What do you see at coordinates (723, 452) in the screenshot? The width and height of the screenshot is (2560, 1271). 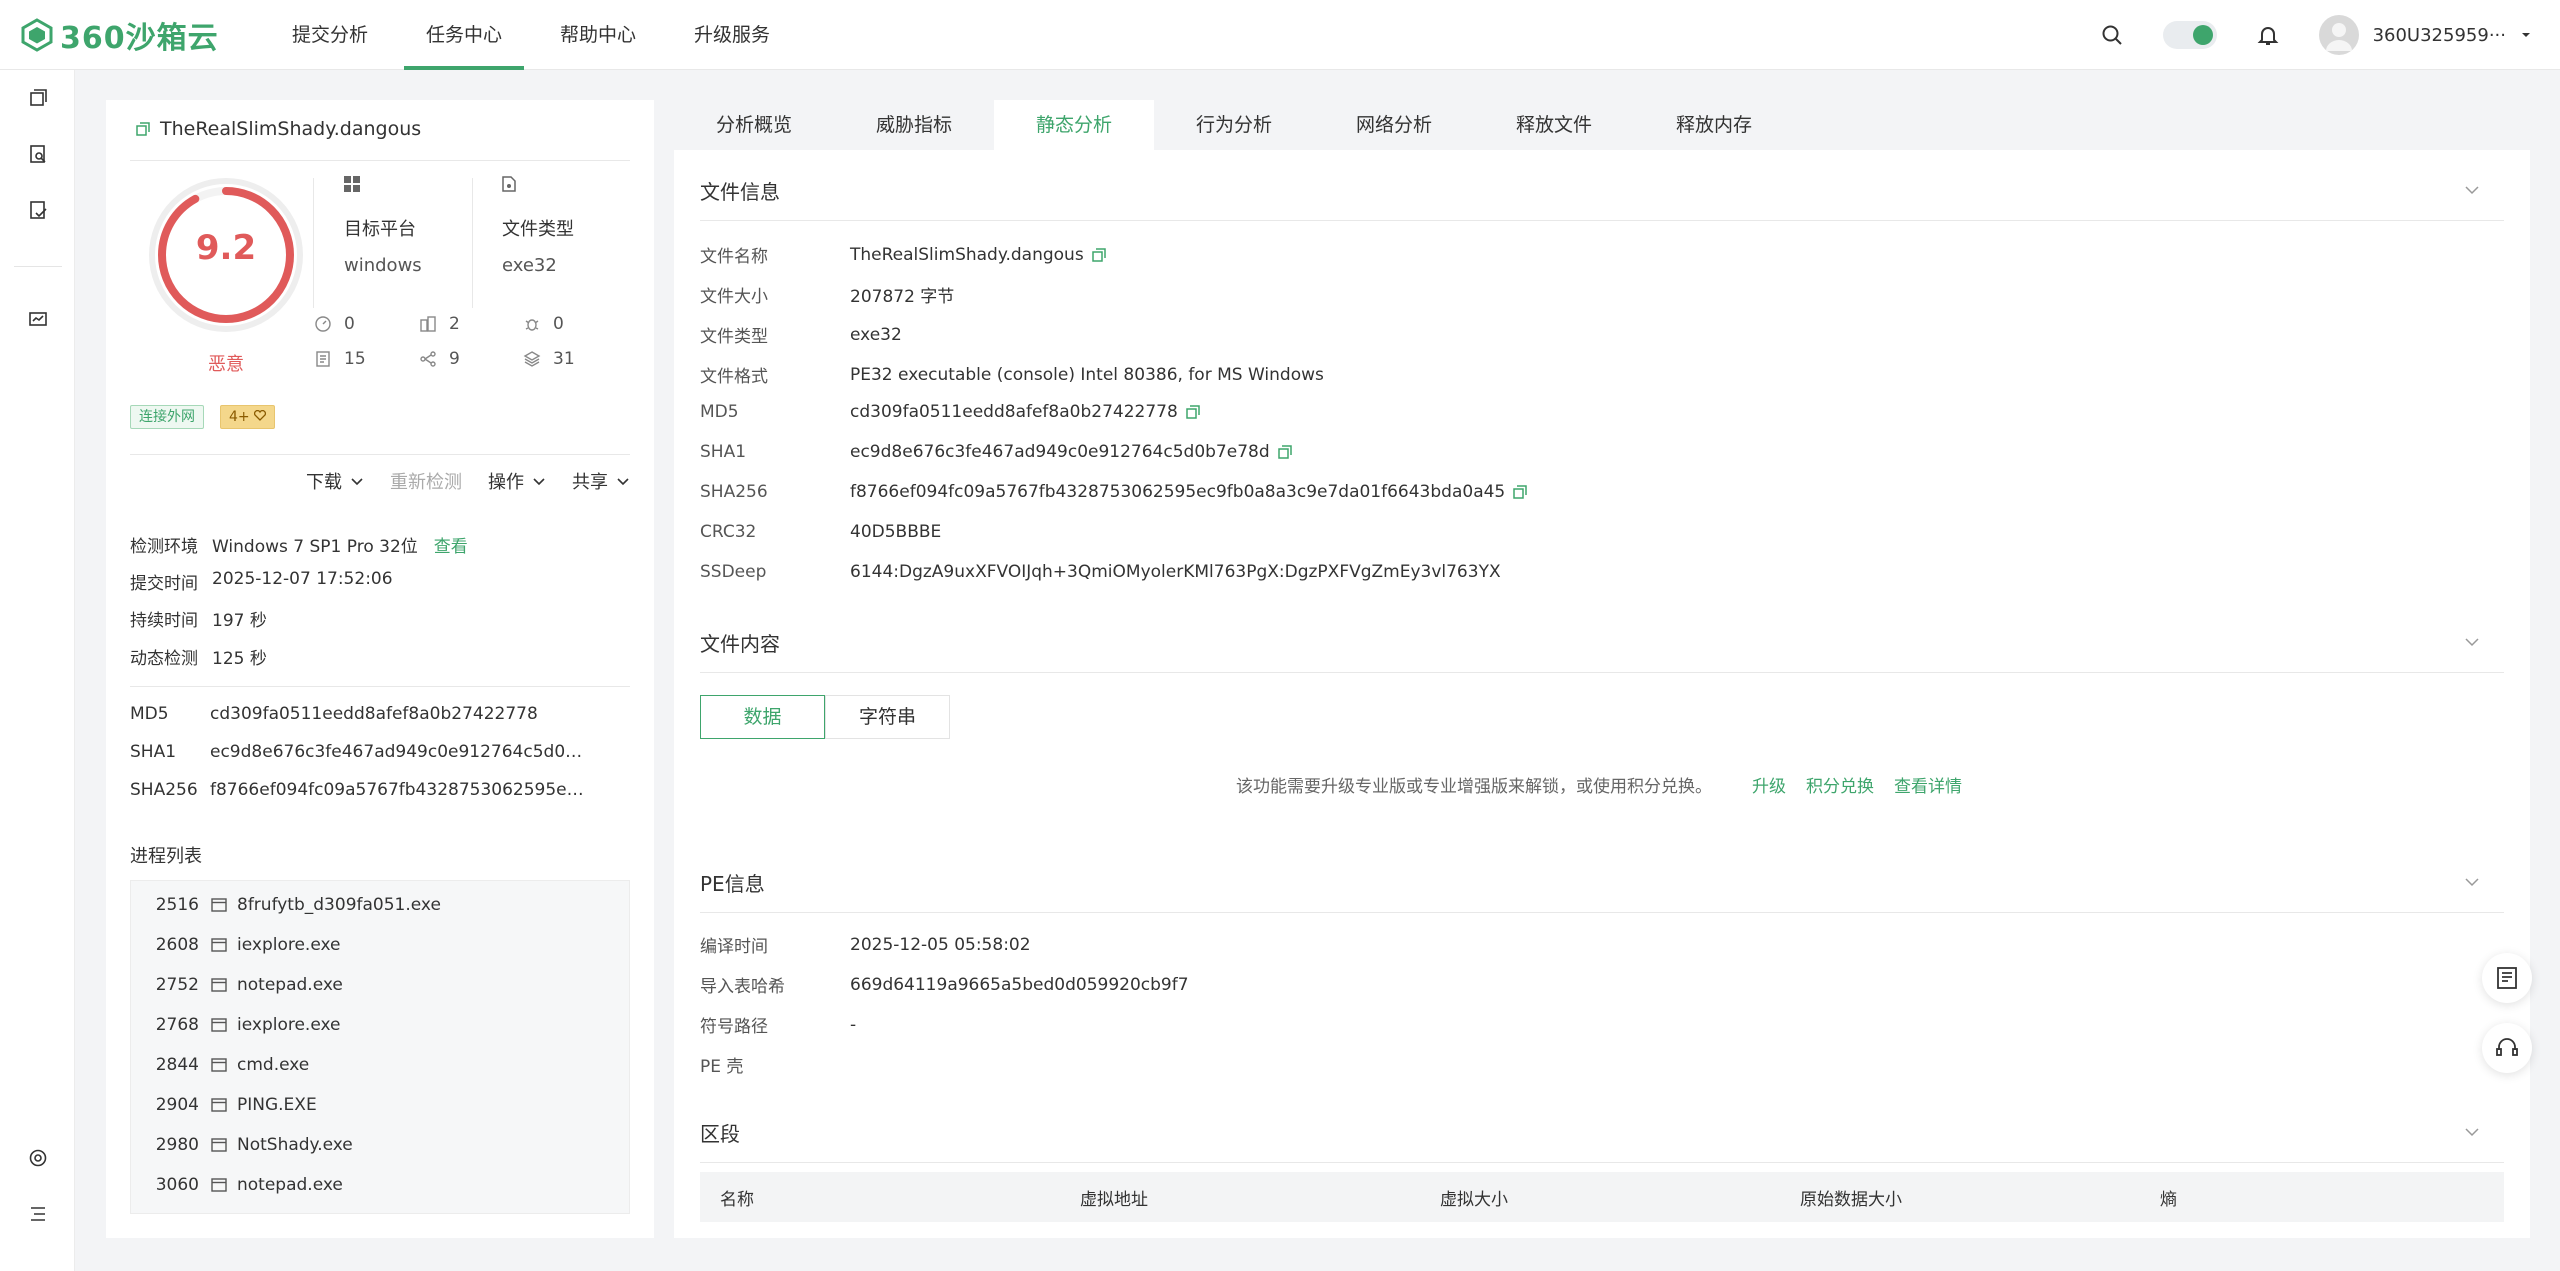 I see `row-key: SHA1` at bounding box center [723, 452].